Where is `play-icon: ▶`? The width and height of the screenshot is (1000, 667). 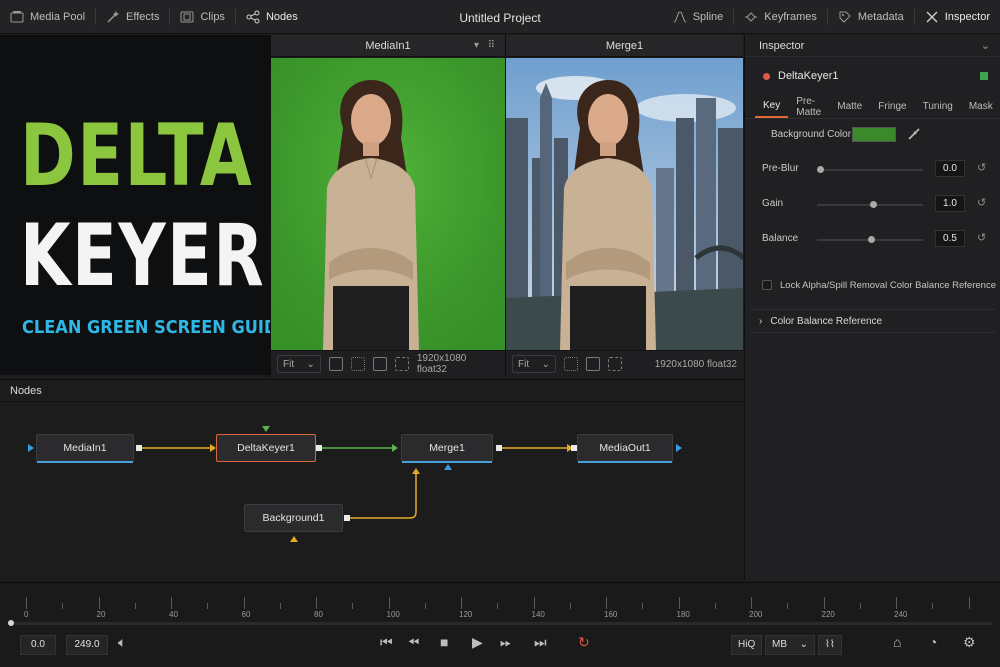 play-icon: ▶ is located at coordinates (477, 642).